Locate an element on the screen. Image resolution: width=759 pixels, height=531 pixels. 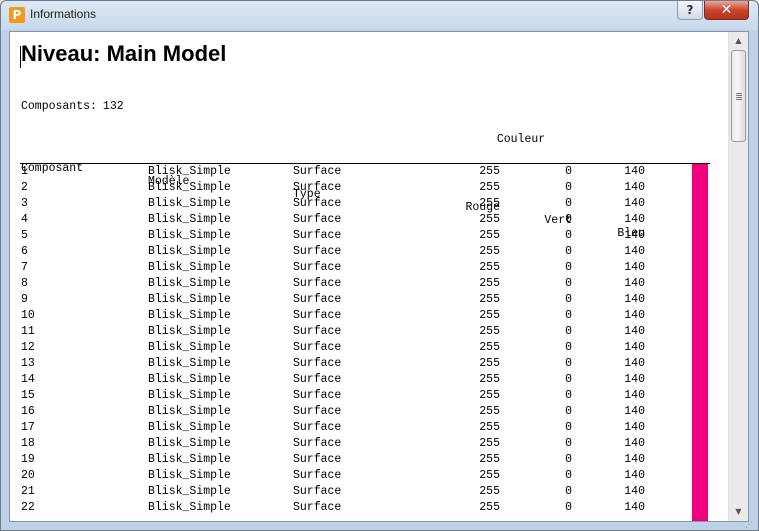
cell-composant: 14 is located at coordinates (28, 379).